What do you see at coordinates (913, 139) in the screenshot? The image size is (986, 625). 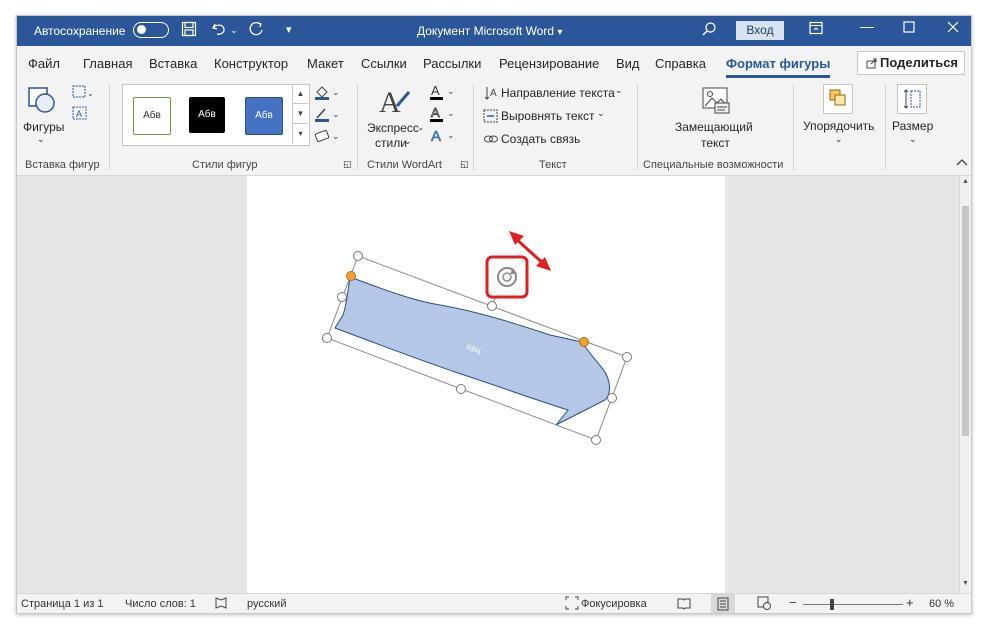 I see `size-dropdown-icon: ⌄` at bounding box center [913, 139].